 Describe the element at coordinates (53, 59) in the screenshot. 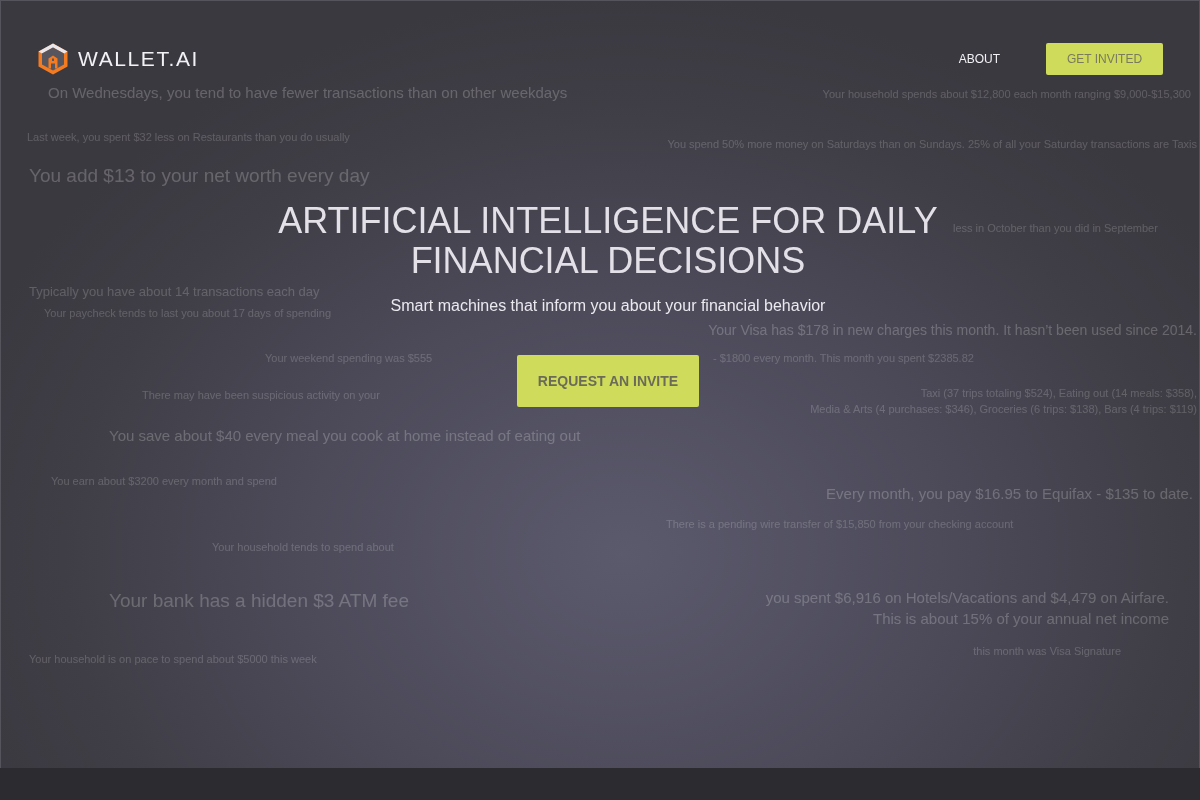

I see `hexagon-house-logo-icon` at that location.